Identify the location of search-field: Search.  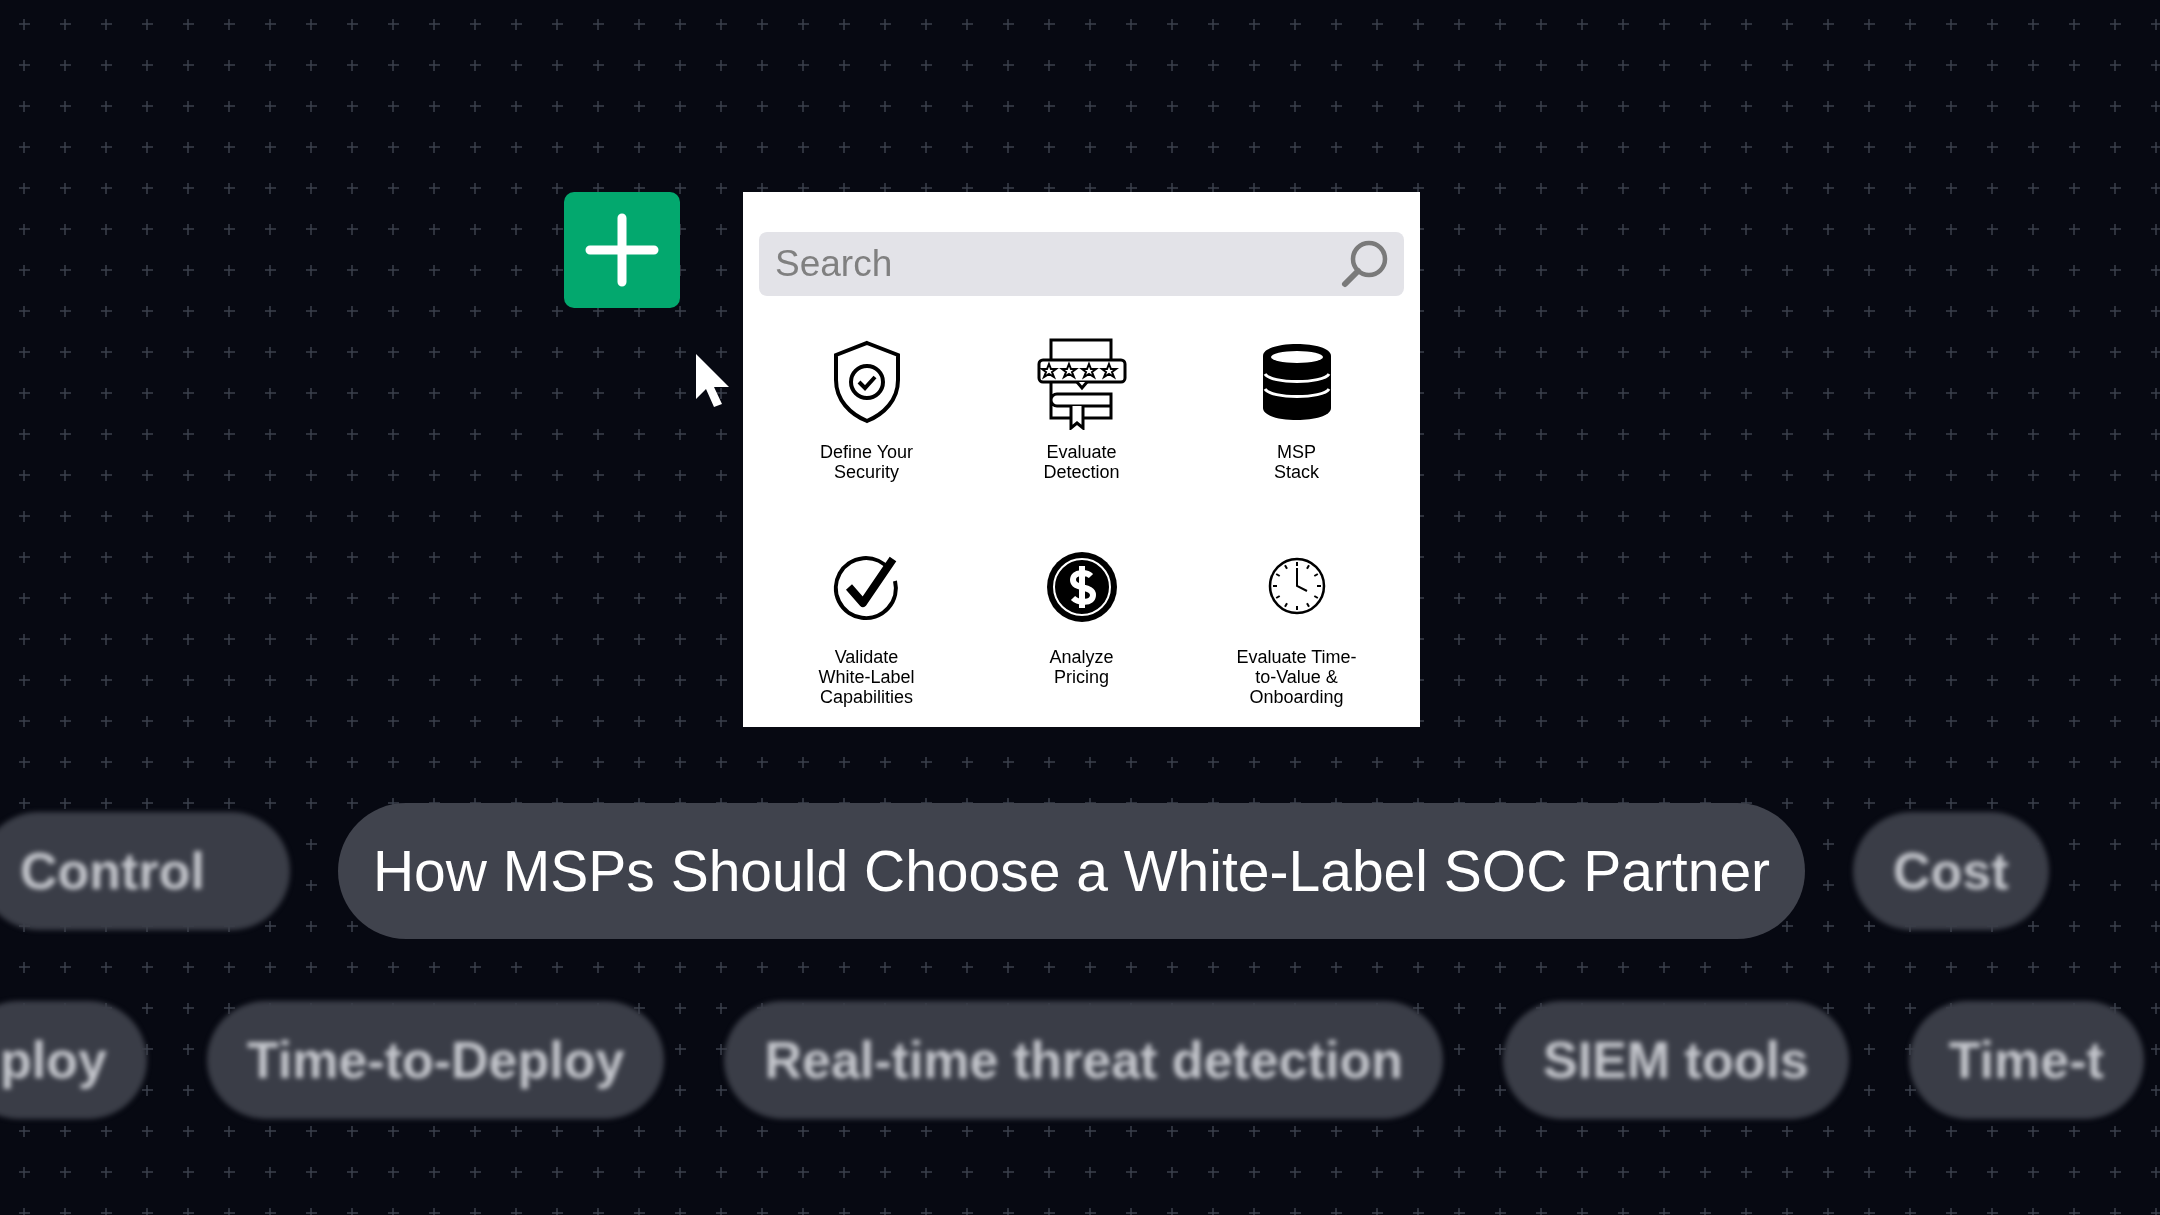
(1081, 264).